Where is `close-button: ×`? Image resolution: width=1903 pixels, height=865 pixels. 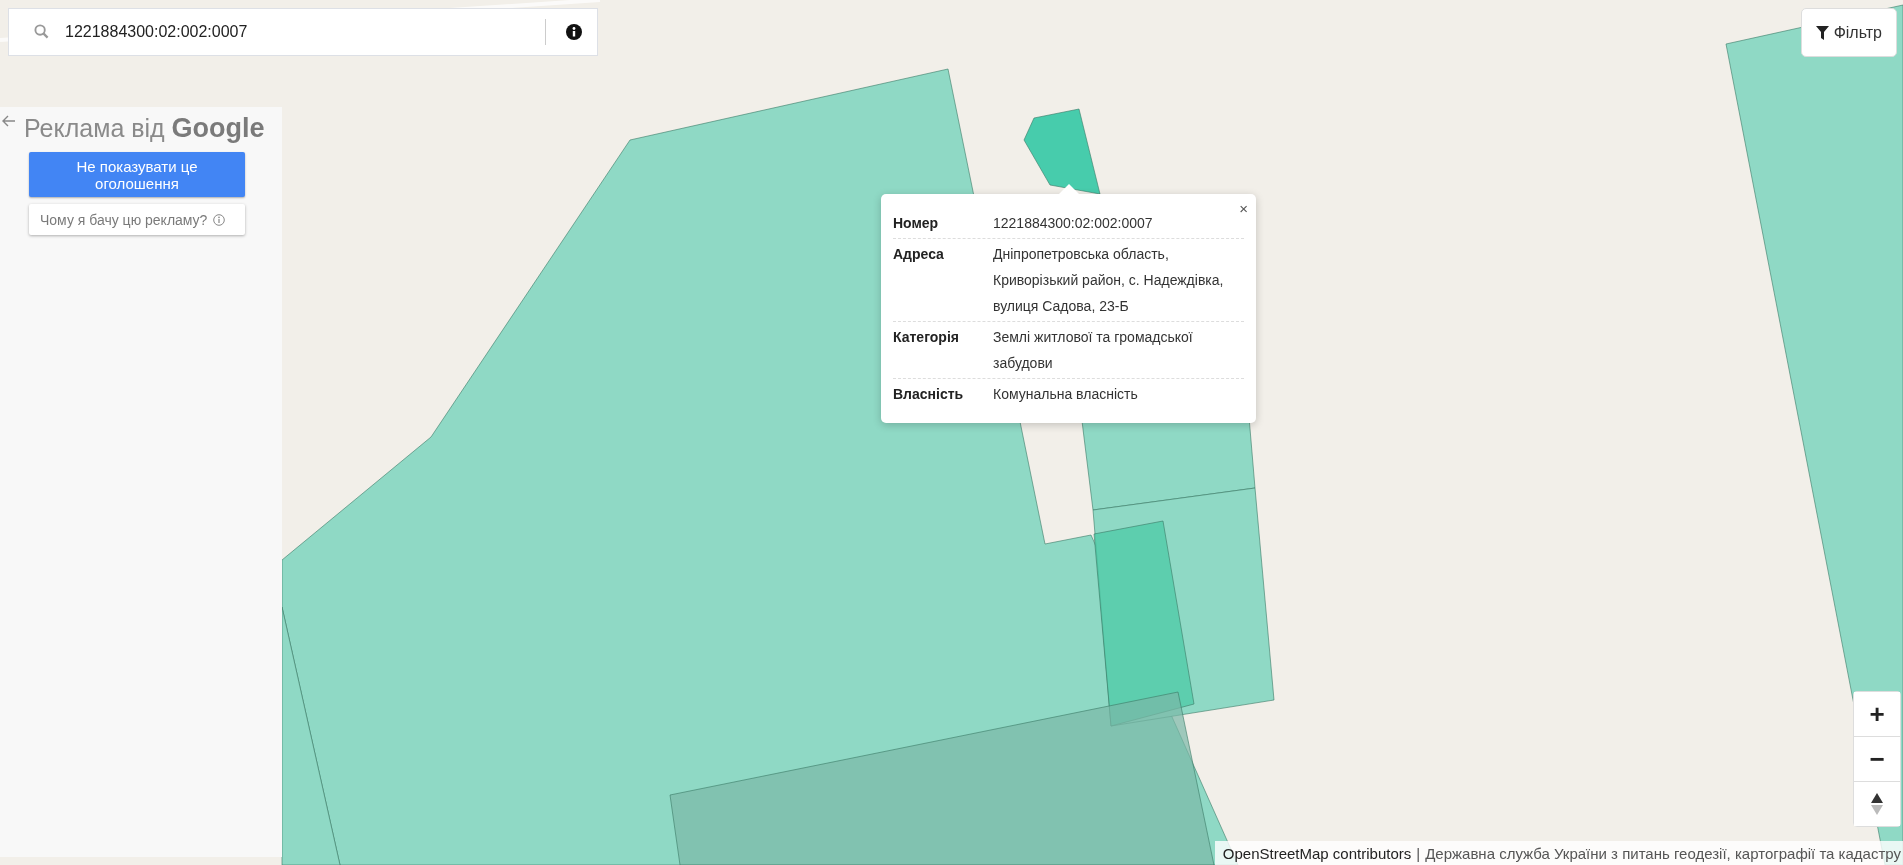 close-button: × is located at coordinates (1243, 208).